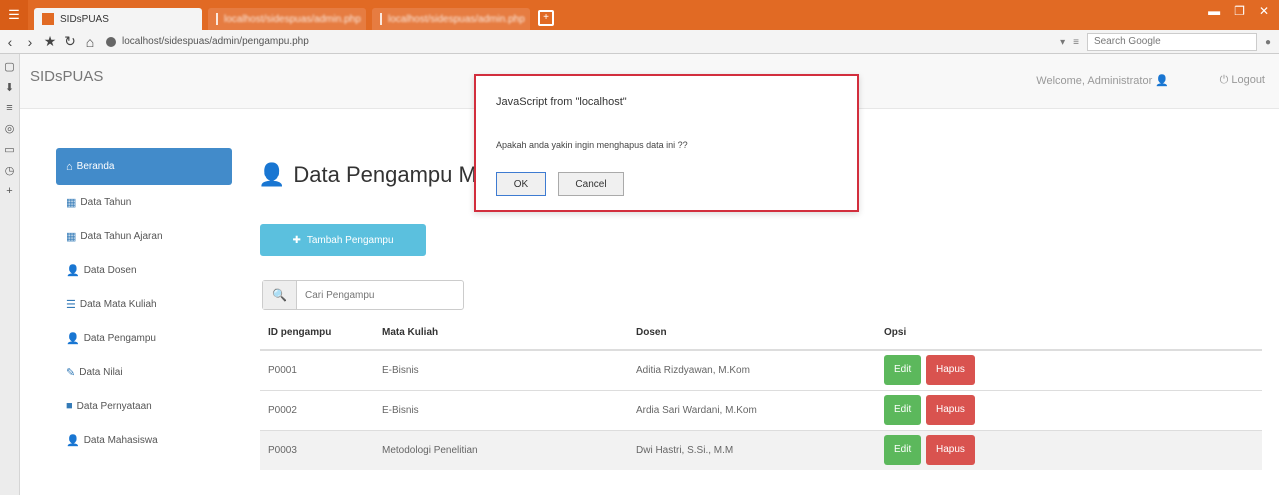 The image size is (1279, 495). I want to click on cell-id: P0003, so click(317, 449).